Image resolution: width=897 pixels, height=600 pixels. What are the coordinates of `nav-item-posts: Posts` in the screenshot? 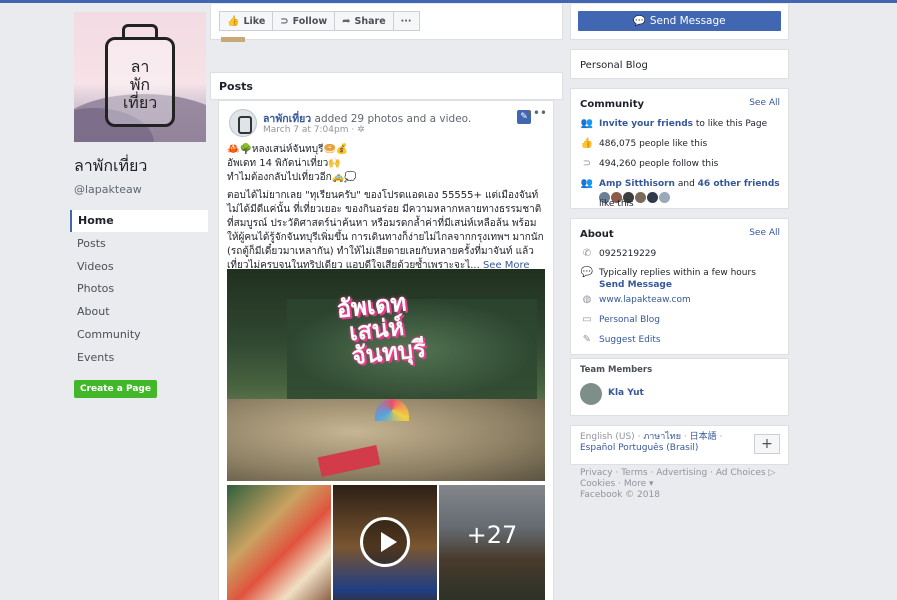 It's located at (139, 244).